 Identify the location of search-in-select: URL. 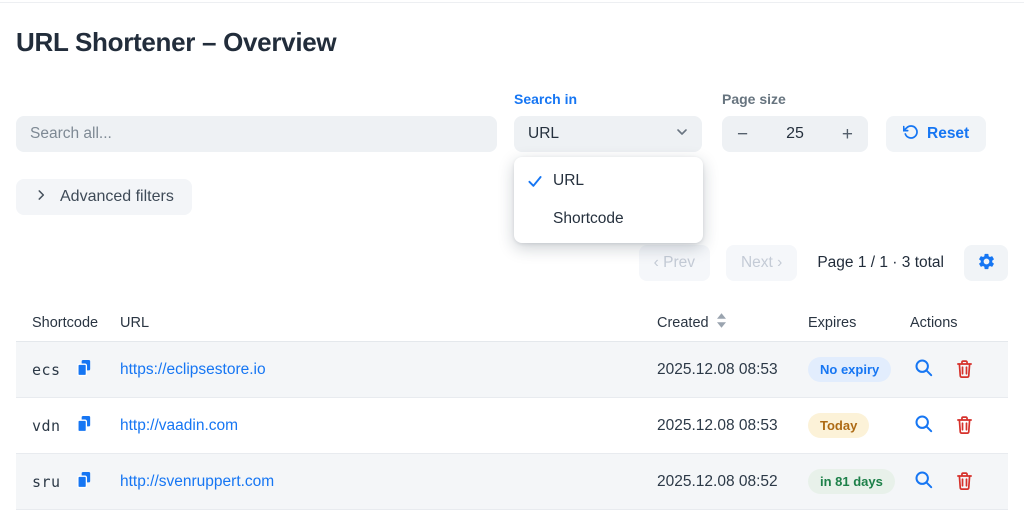
(608, 134).